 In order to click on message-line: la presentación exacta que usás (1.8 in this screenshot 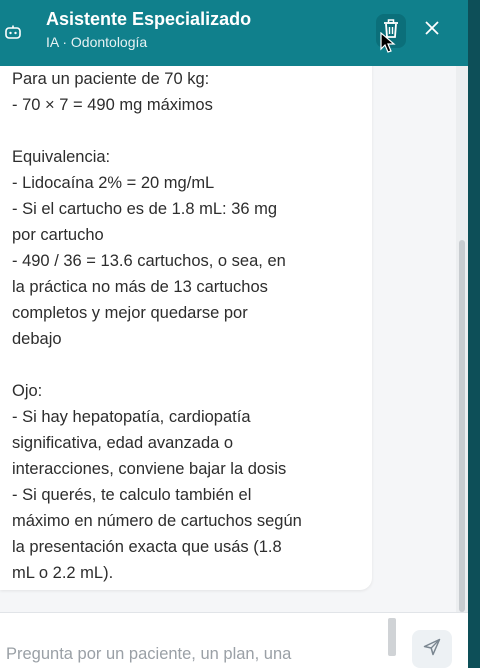, I will do `click(147, 547)`.